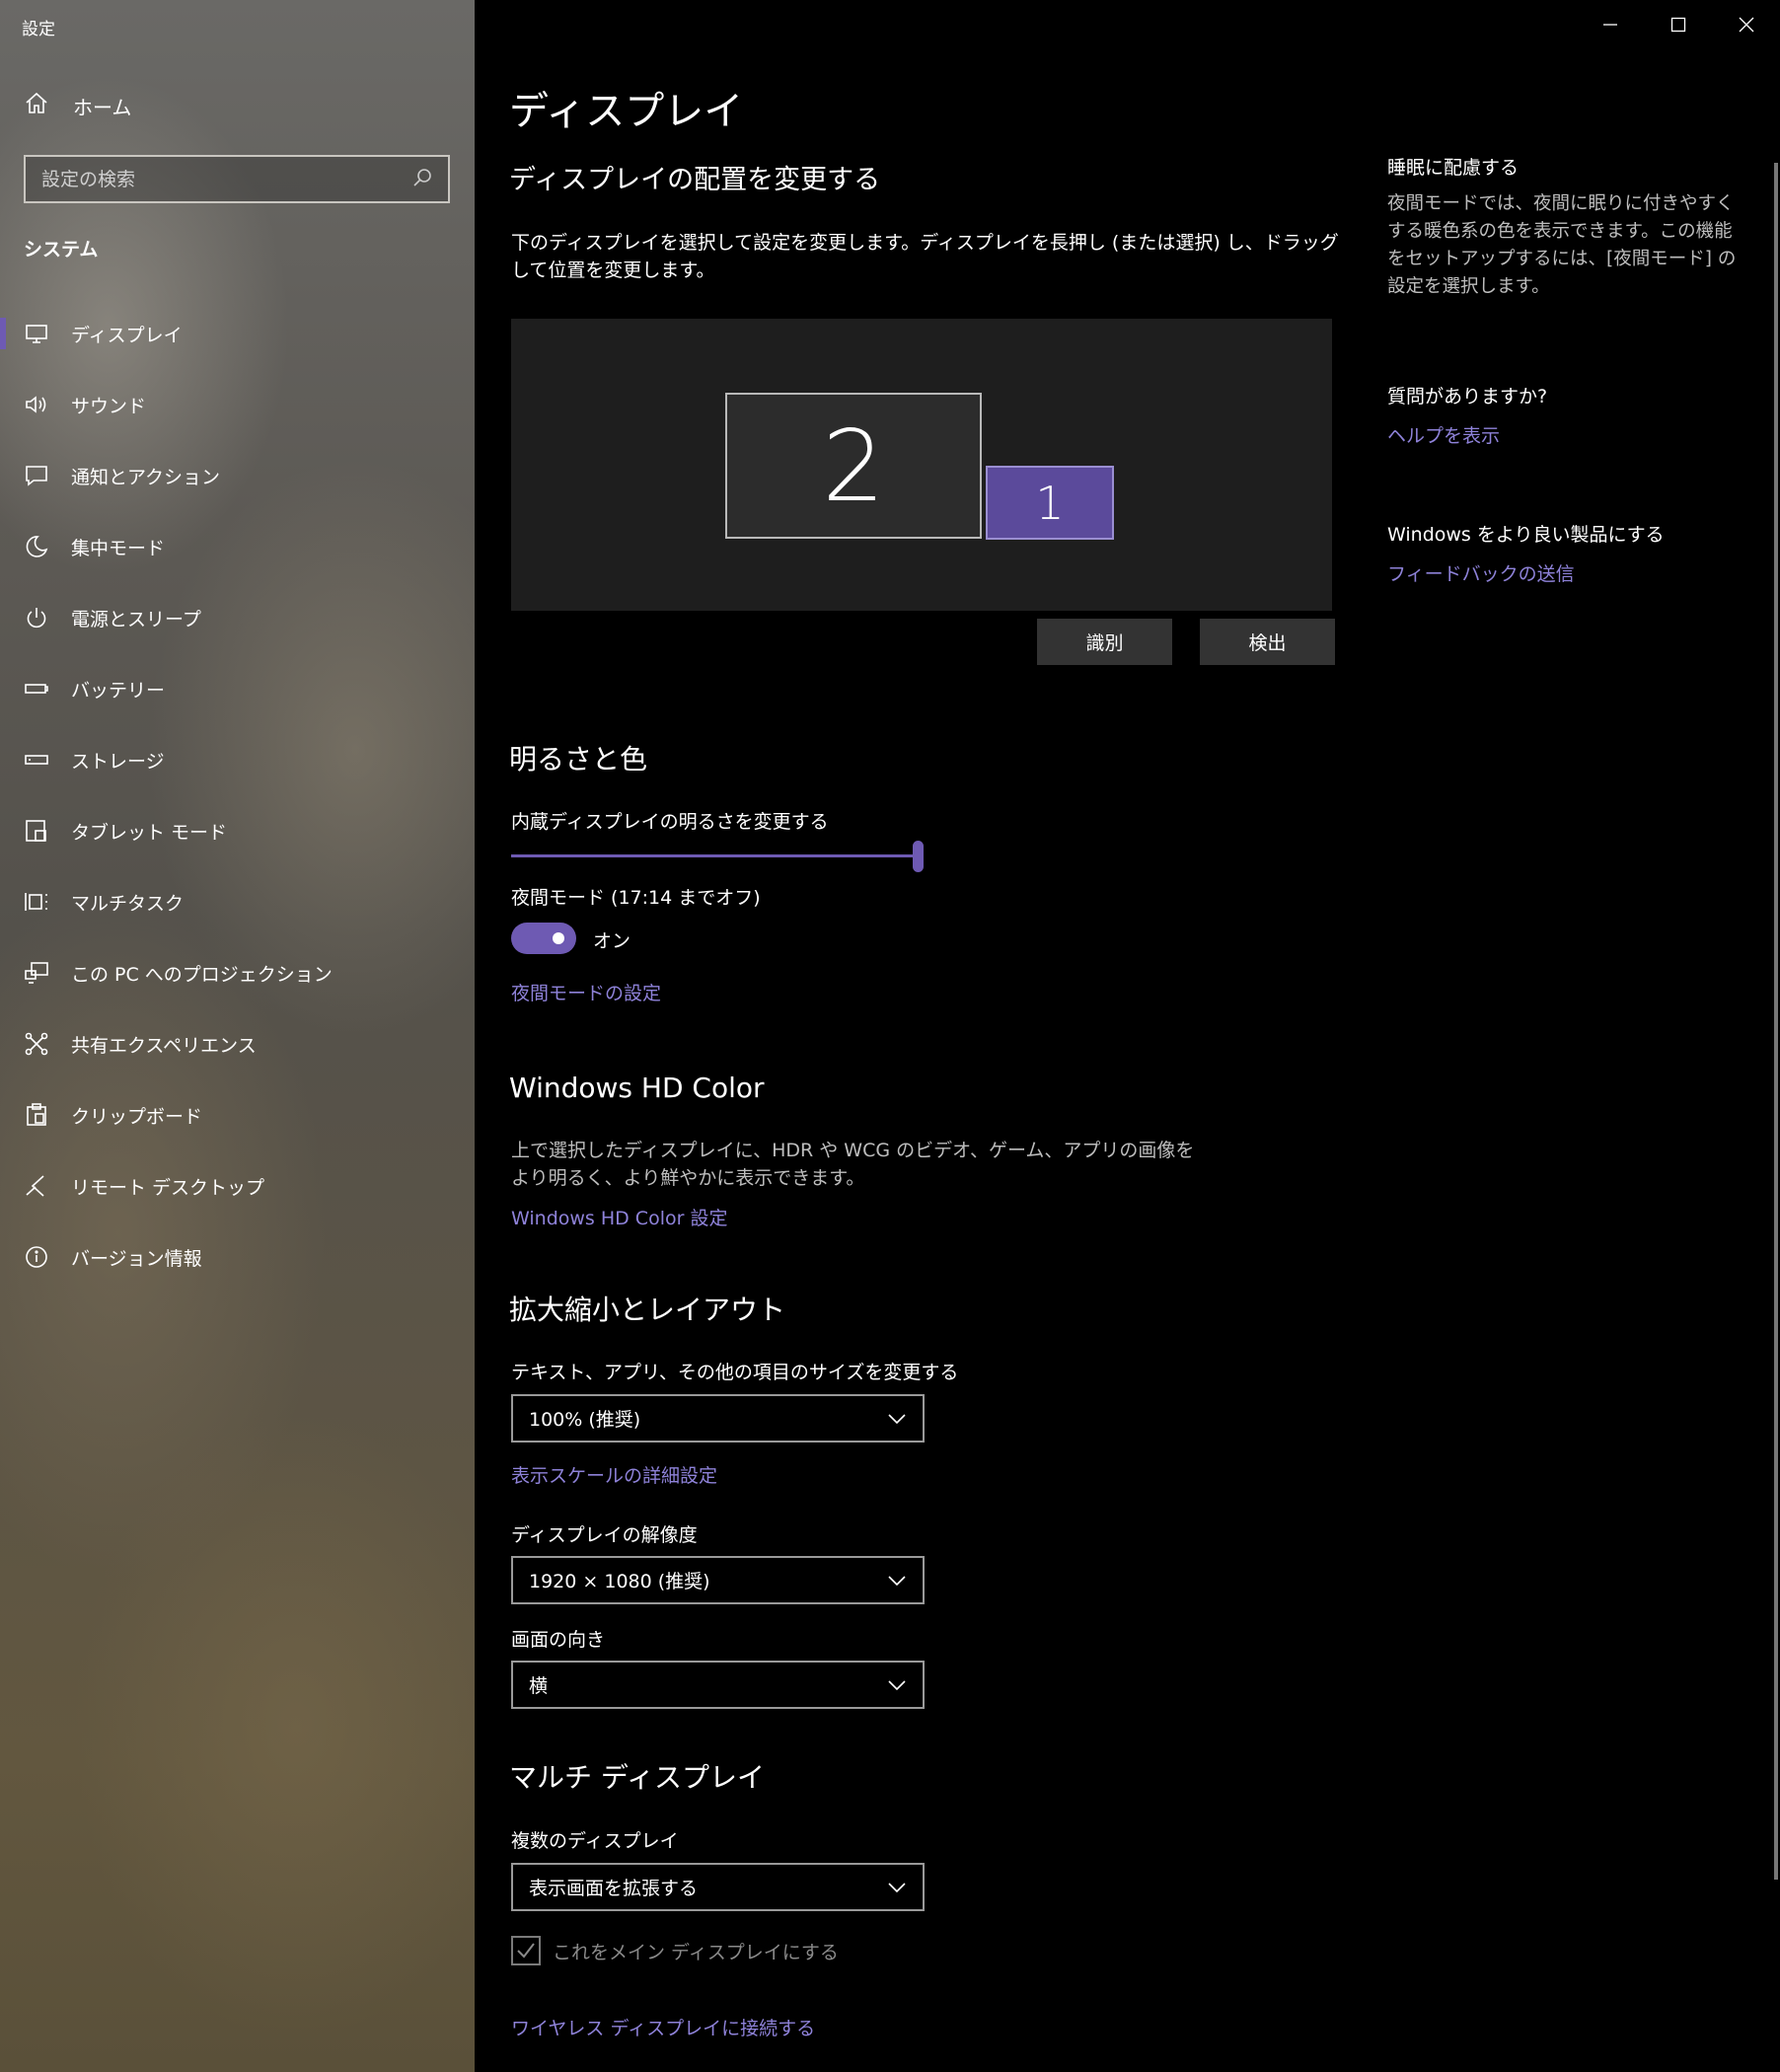  I want to click on sidebar-item-label: 通知とアクション, so click(146, 477).